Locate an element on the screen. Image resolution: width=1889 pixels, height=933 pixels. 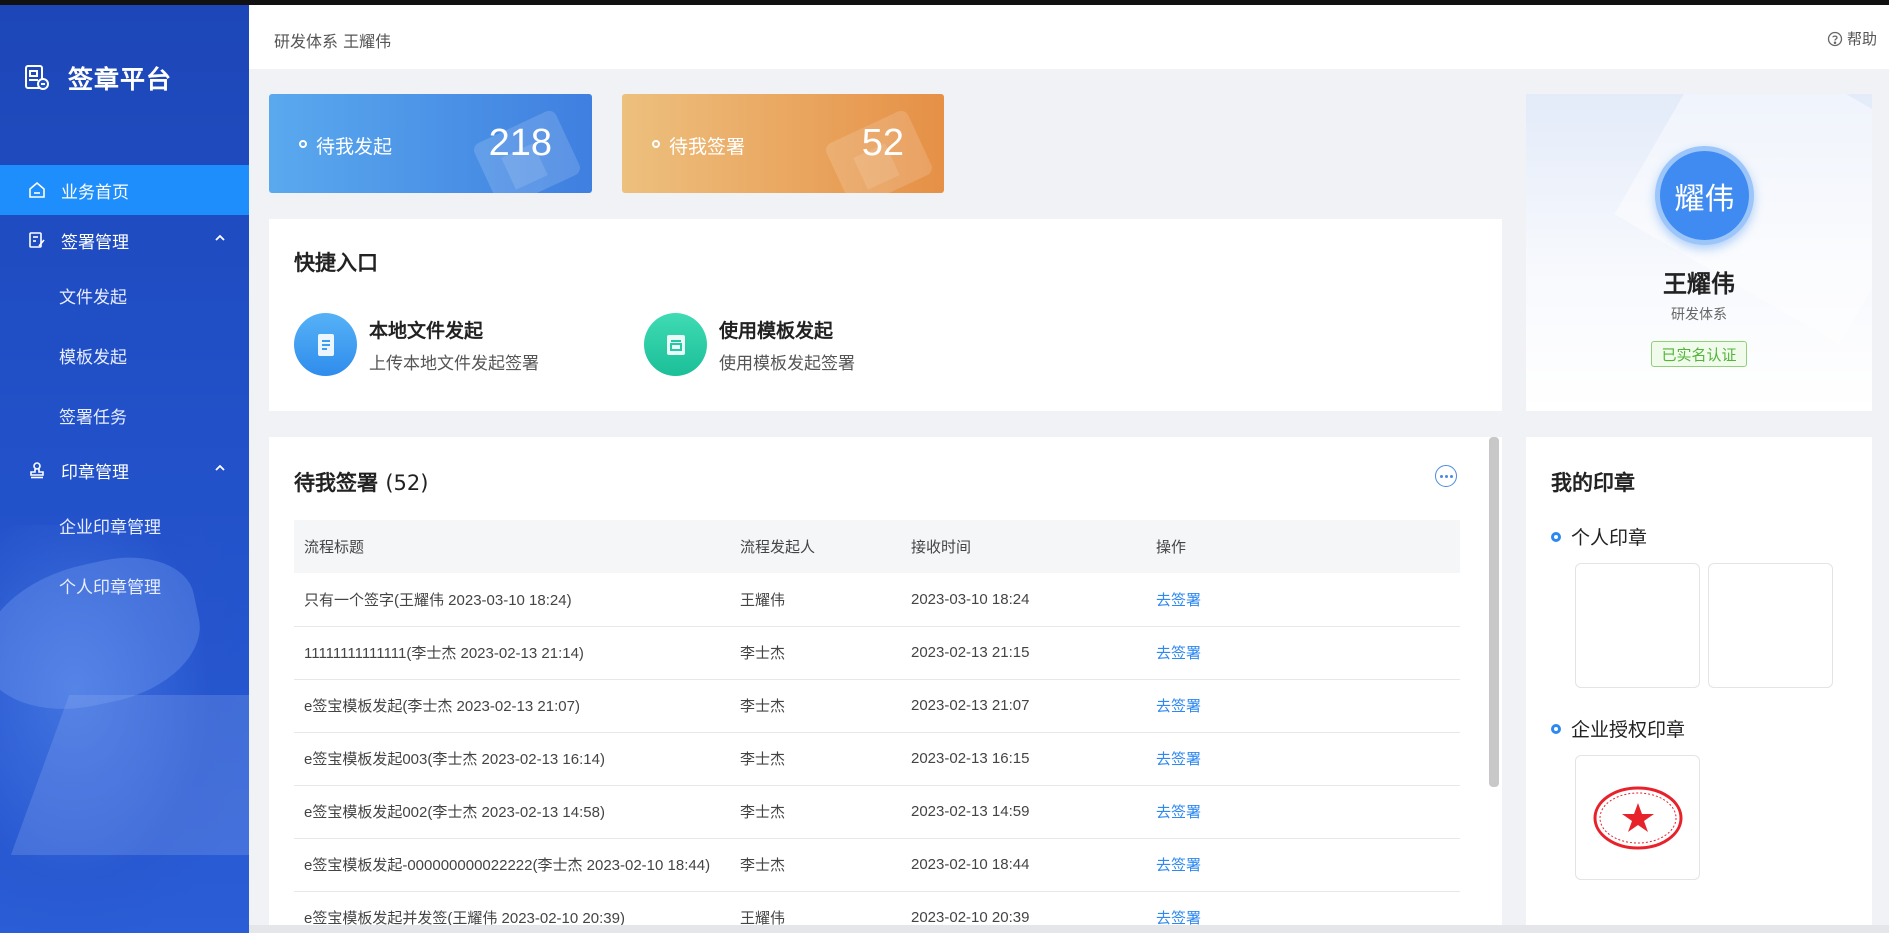
company-seal-icon is located at coordinates (1638, 818).